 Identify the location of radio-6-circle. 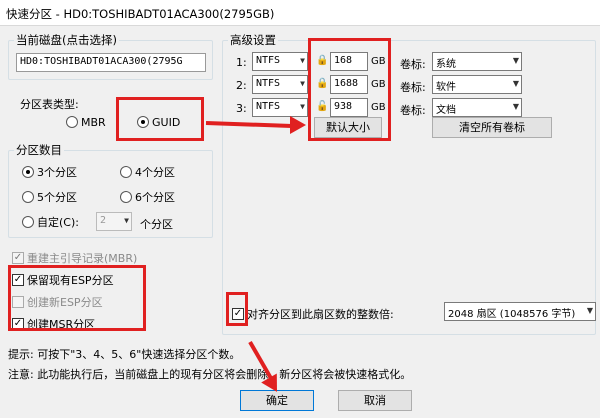
(126, 197).